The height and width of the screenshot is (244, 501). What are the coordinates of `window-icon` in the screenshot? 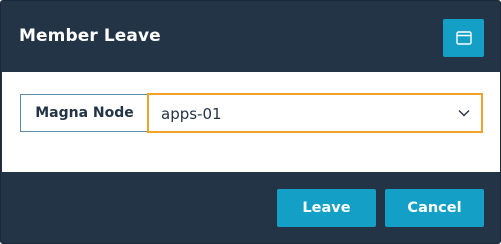 It's located at (463, 38).